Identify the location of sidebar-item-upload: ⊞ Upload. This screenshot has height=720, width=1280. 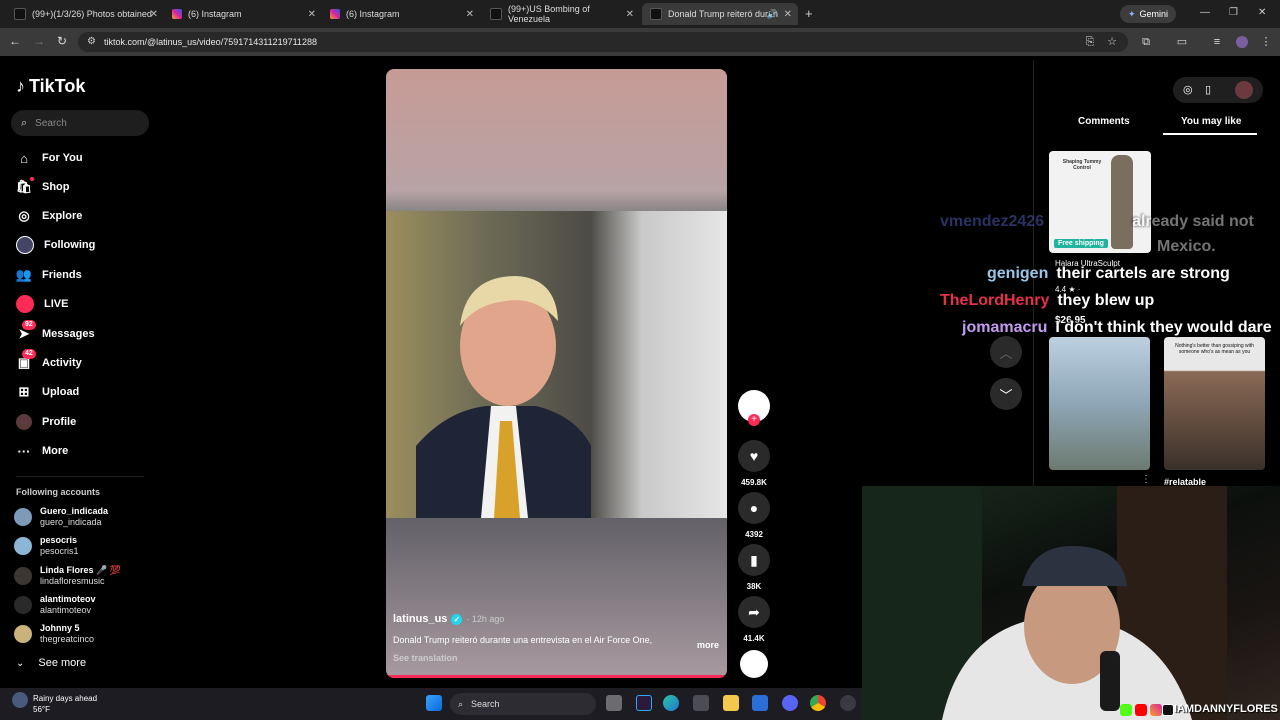
(48, 392).